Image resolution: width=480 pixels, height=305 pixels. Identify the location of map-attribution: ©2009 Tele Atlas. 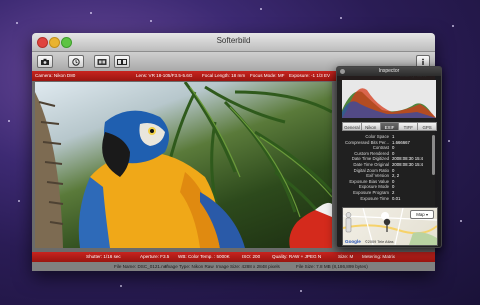
(379, 242).